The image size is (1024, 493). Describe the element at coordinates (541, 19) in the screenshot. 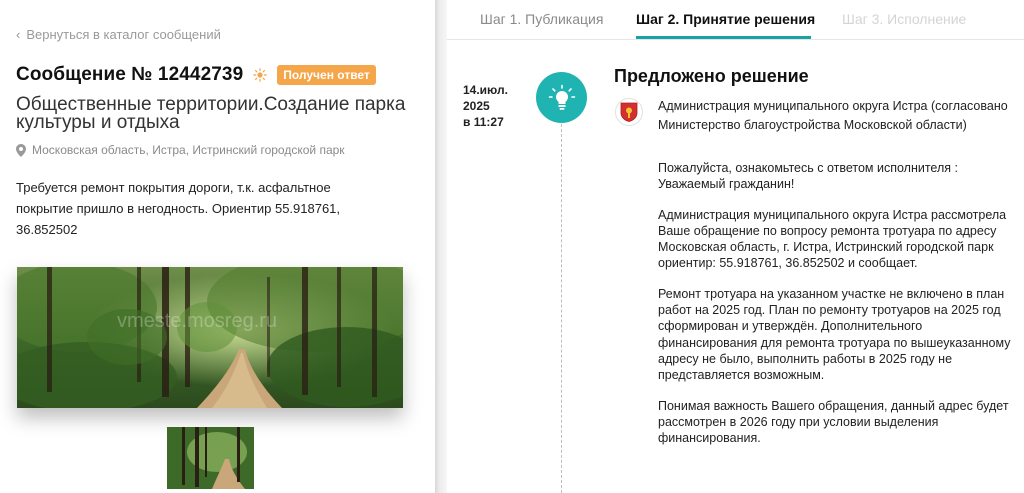

I see `tab-publication: Шаг 1. Публикация` at that location.